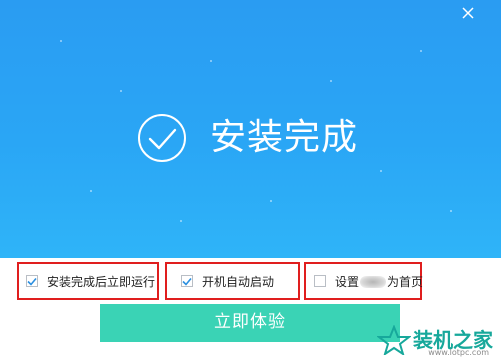 This screenshot has height=361, width=501. What do you see at coordinates (250, 323) in the screenshot?
I see `try-now-button: 立即体验` at bounding box center [250, 323].